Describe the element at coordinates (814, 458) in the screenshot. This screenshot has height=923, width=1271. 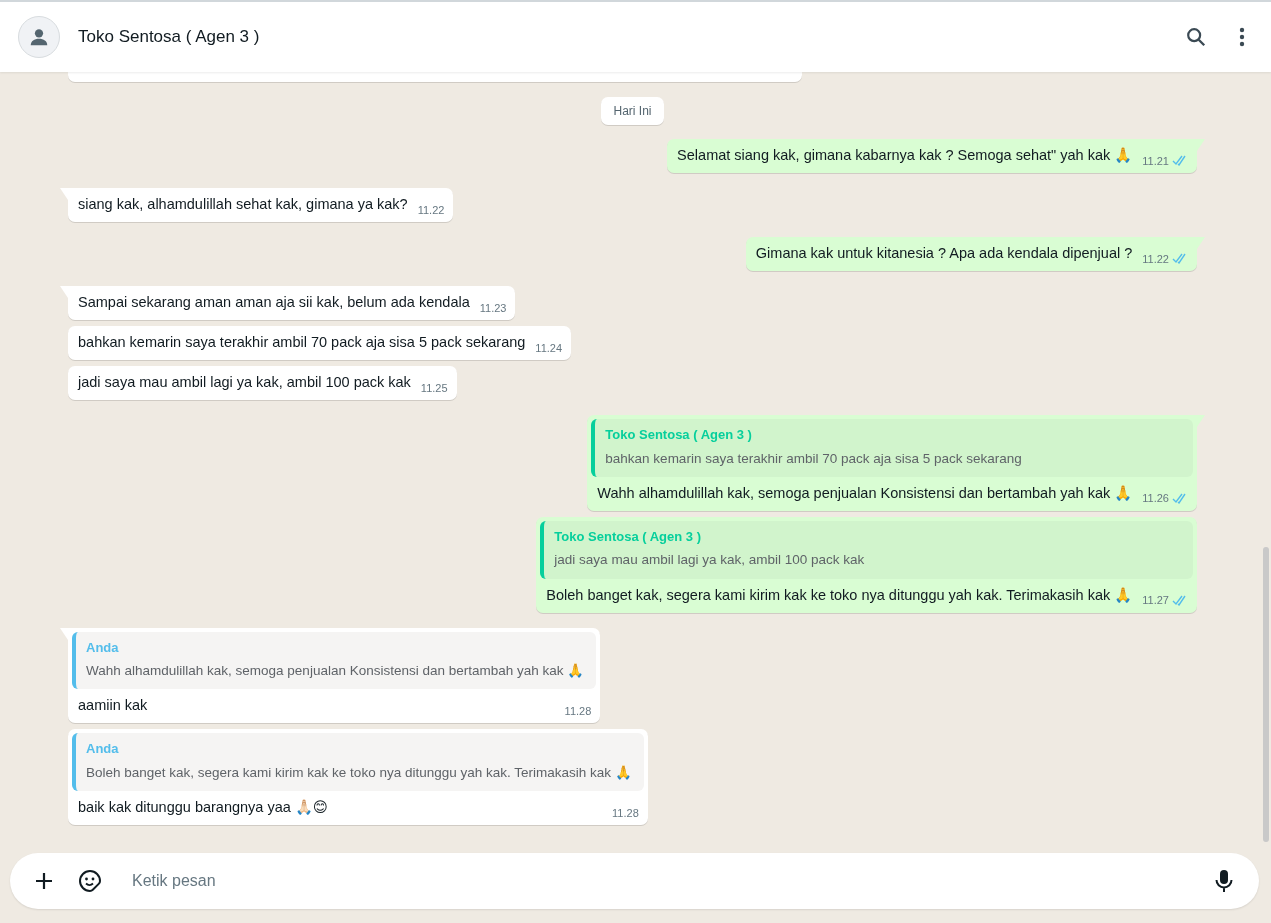
I see `quote-text: bahkan kemarin saya terakhir ambil 70 pack aja sisa 5 pack sekarang` at that location.